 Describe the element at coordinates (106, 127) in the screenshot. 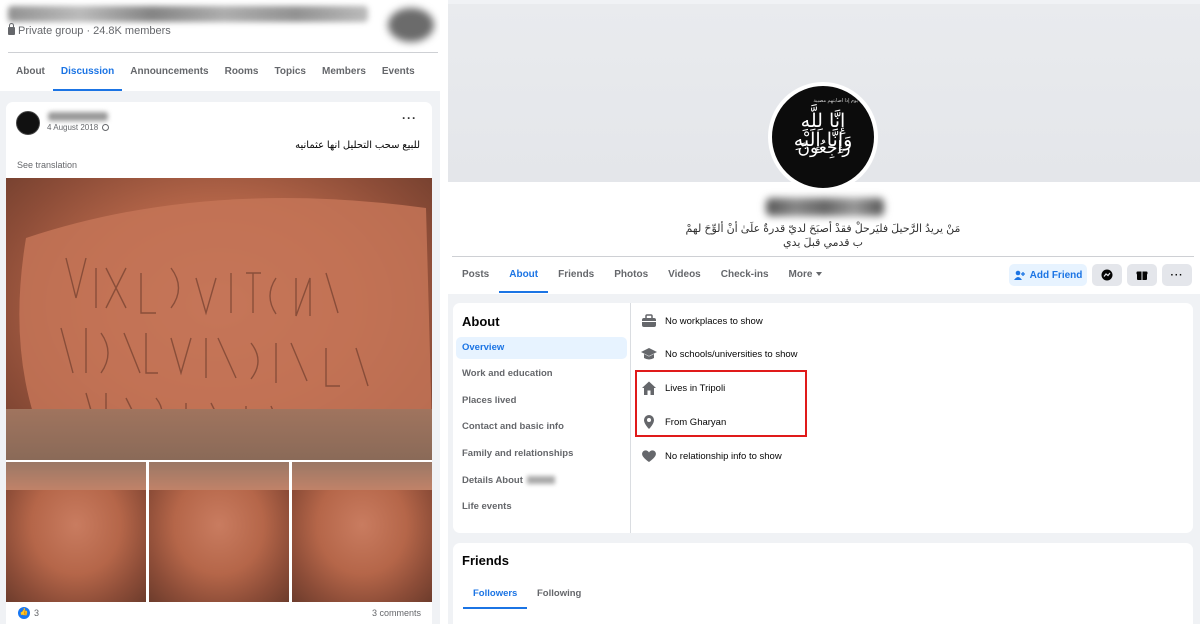

I see `globe-icon` at that location.